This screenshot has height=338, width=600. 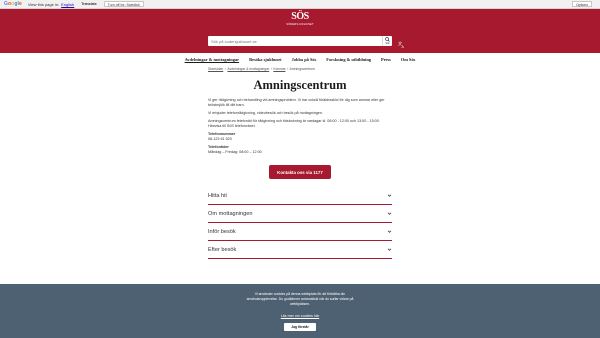 I want to click on turn-off-translate-button: Turn off for: Swedish, so click(x=123, y=4).